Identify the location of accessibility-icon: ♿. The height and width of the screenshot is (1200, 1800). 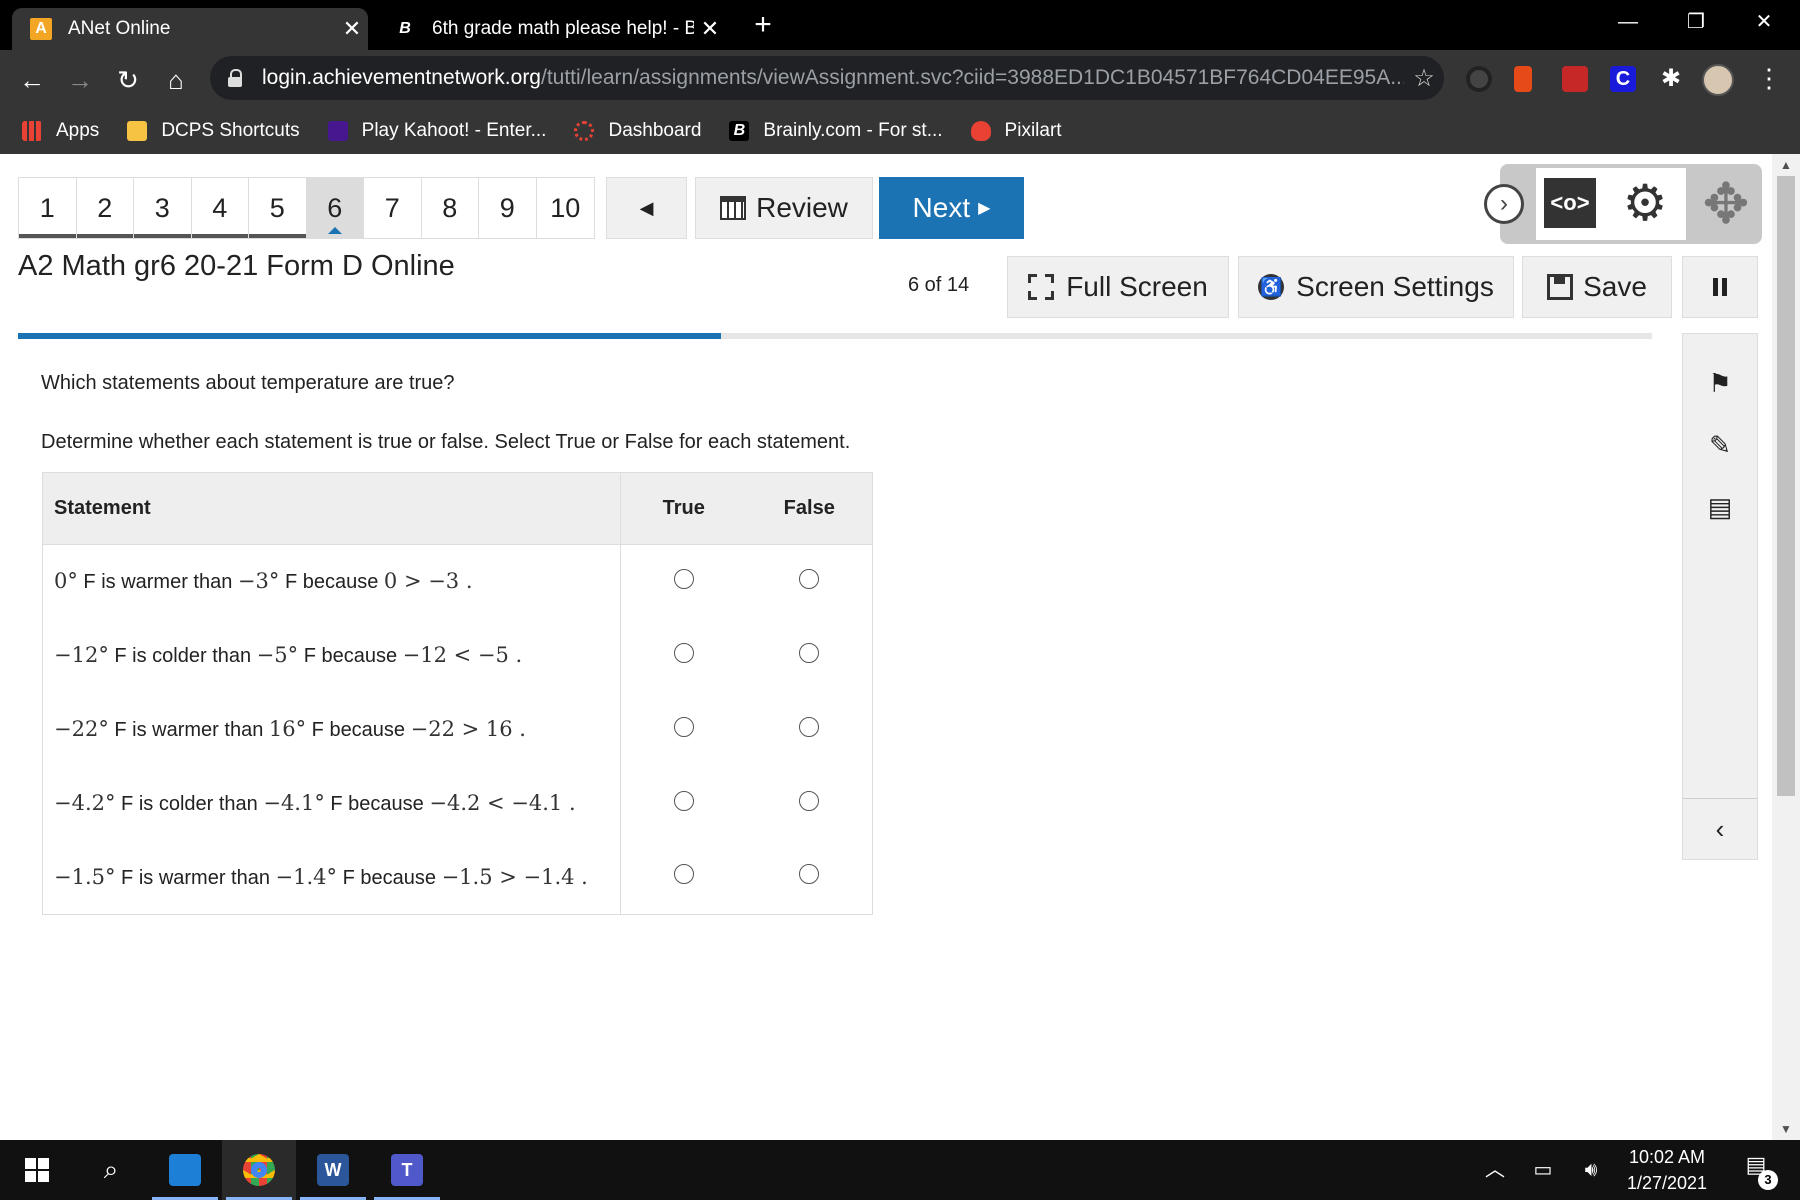
(1271, 287).